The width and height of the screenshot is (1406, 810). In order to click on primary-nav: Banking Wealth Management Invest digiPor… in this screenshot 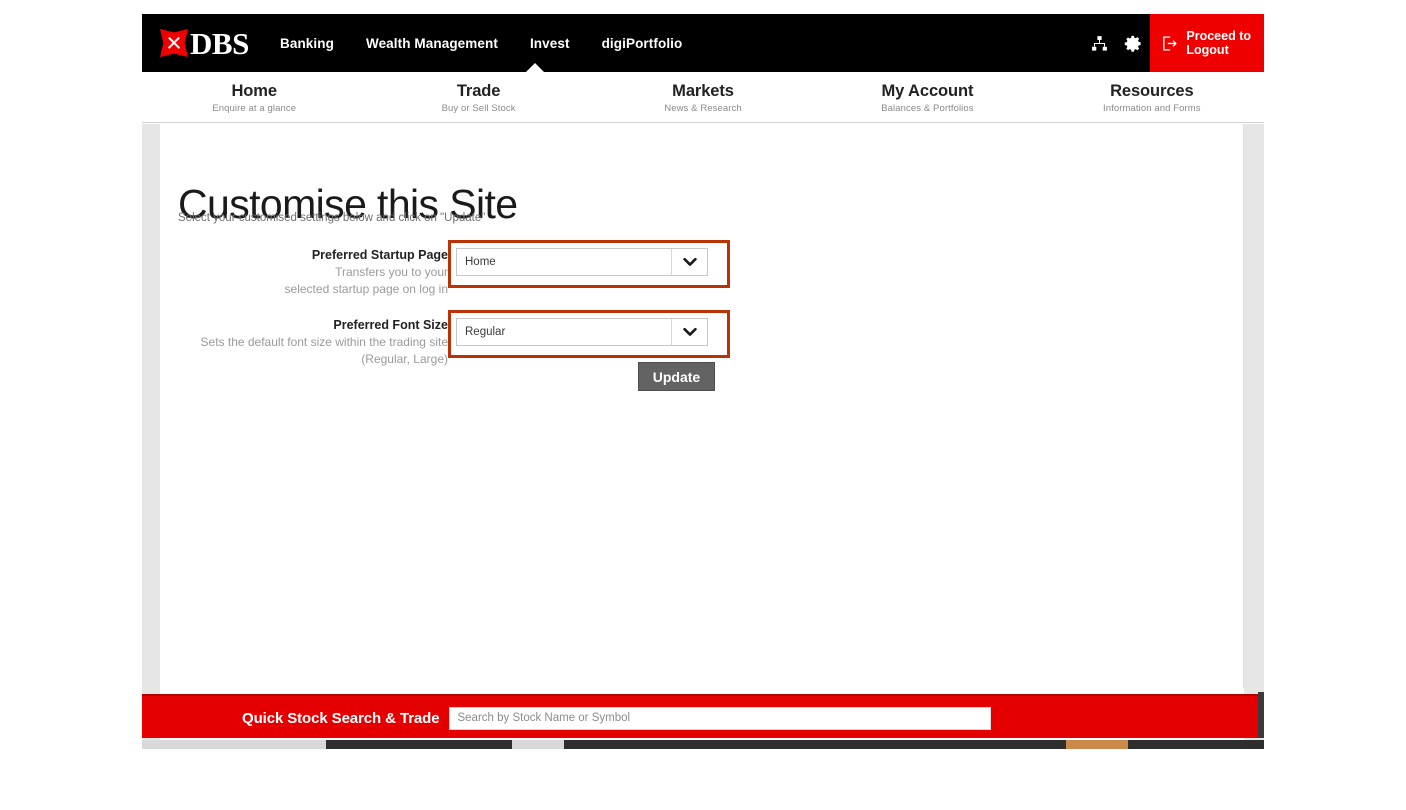, I will do `click(481, 43)`.